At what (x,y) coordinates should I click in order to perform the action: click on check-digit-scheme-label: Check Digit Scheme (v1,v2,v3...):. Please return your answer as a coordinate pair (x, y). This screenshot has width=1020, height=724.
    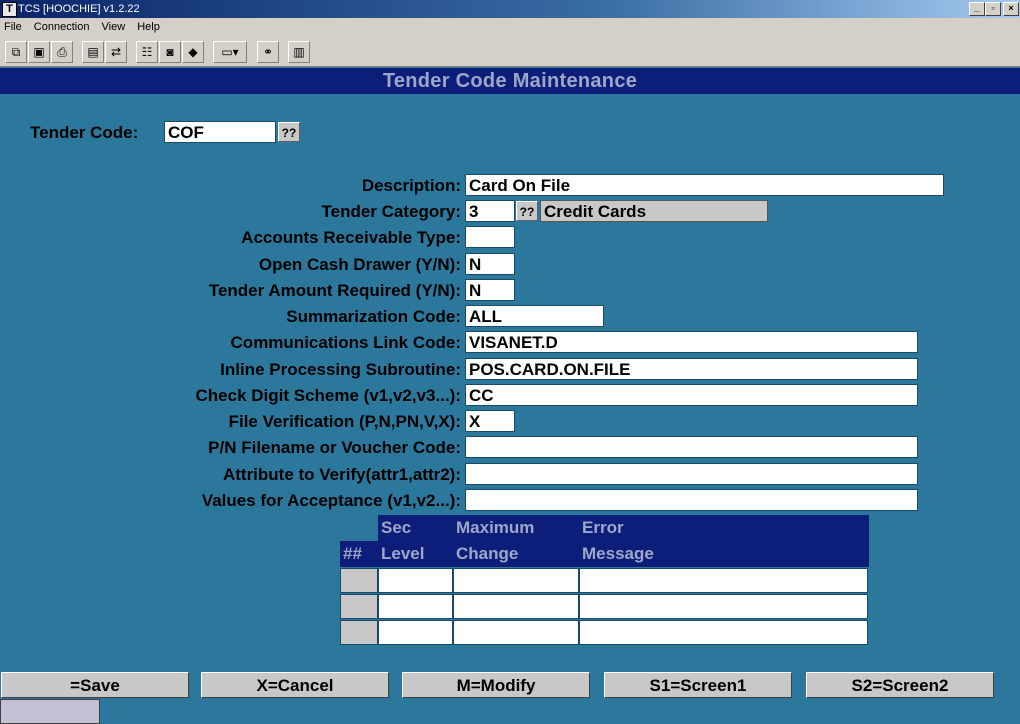
    Looking at the image, I should click on (328, 395).